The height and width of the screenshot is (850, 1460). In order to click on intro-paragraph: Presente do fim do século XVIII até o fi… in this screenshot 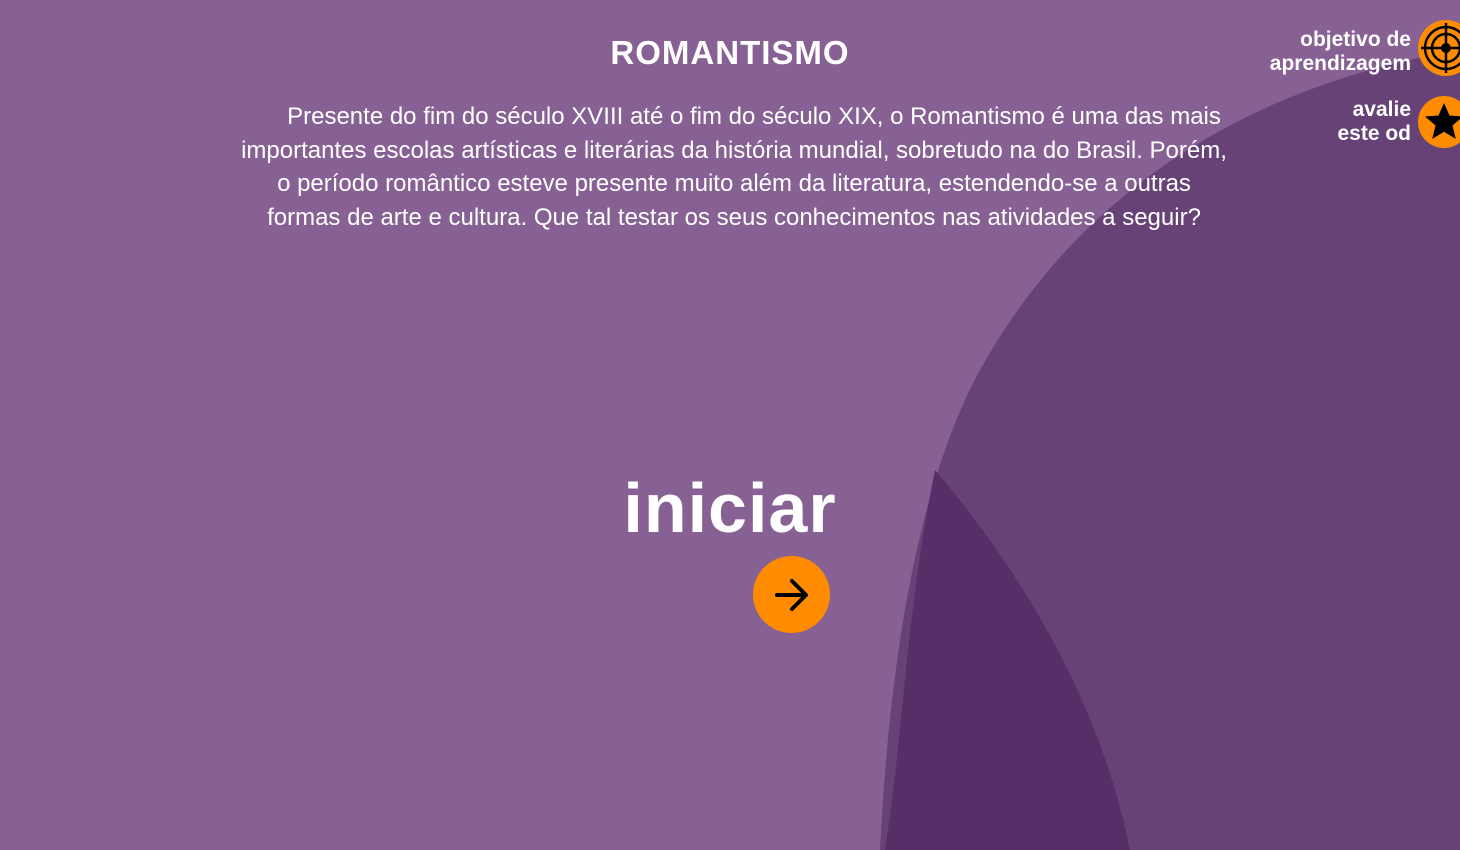, I will do `click(734, 167)`.